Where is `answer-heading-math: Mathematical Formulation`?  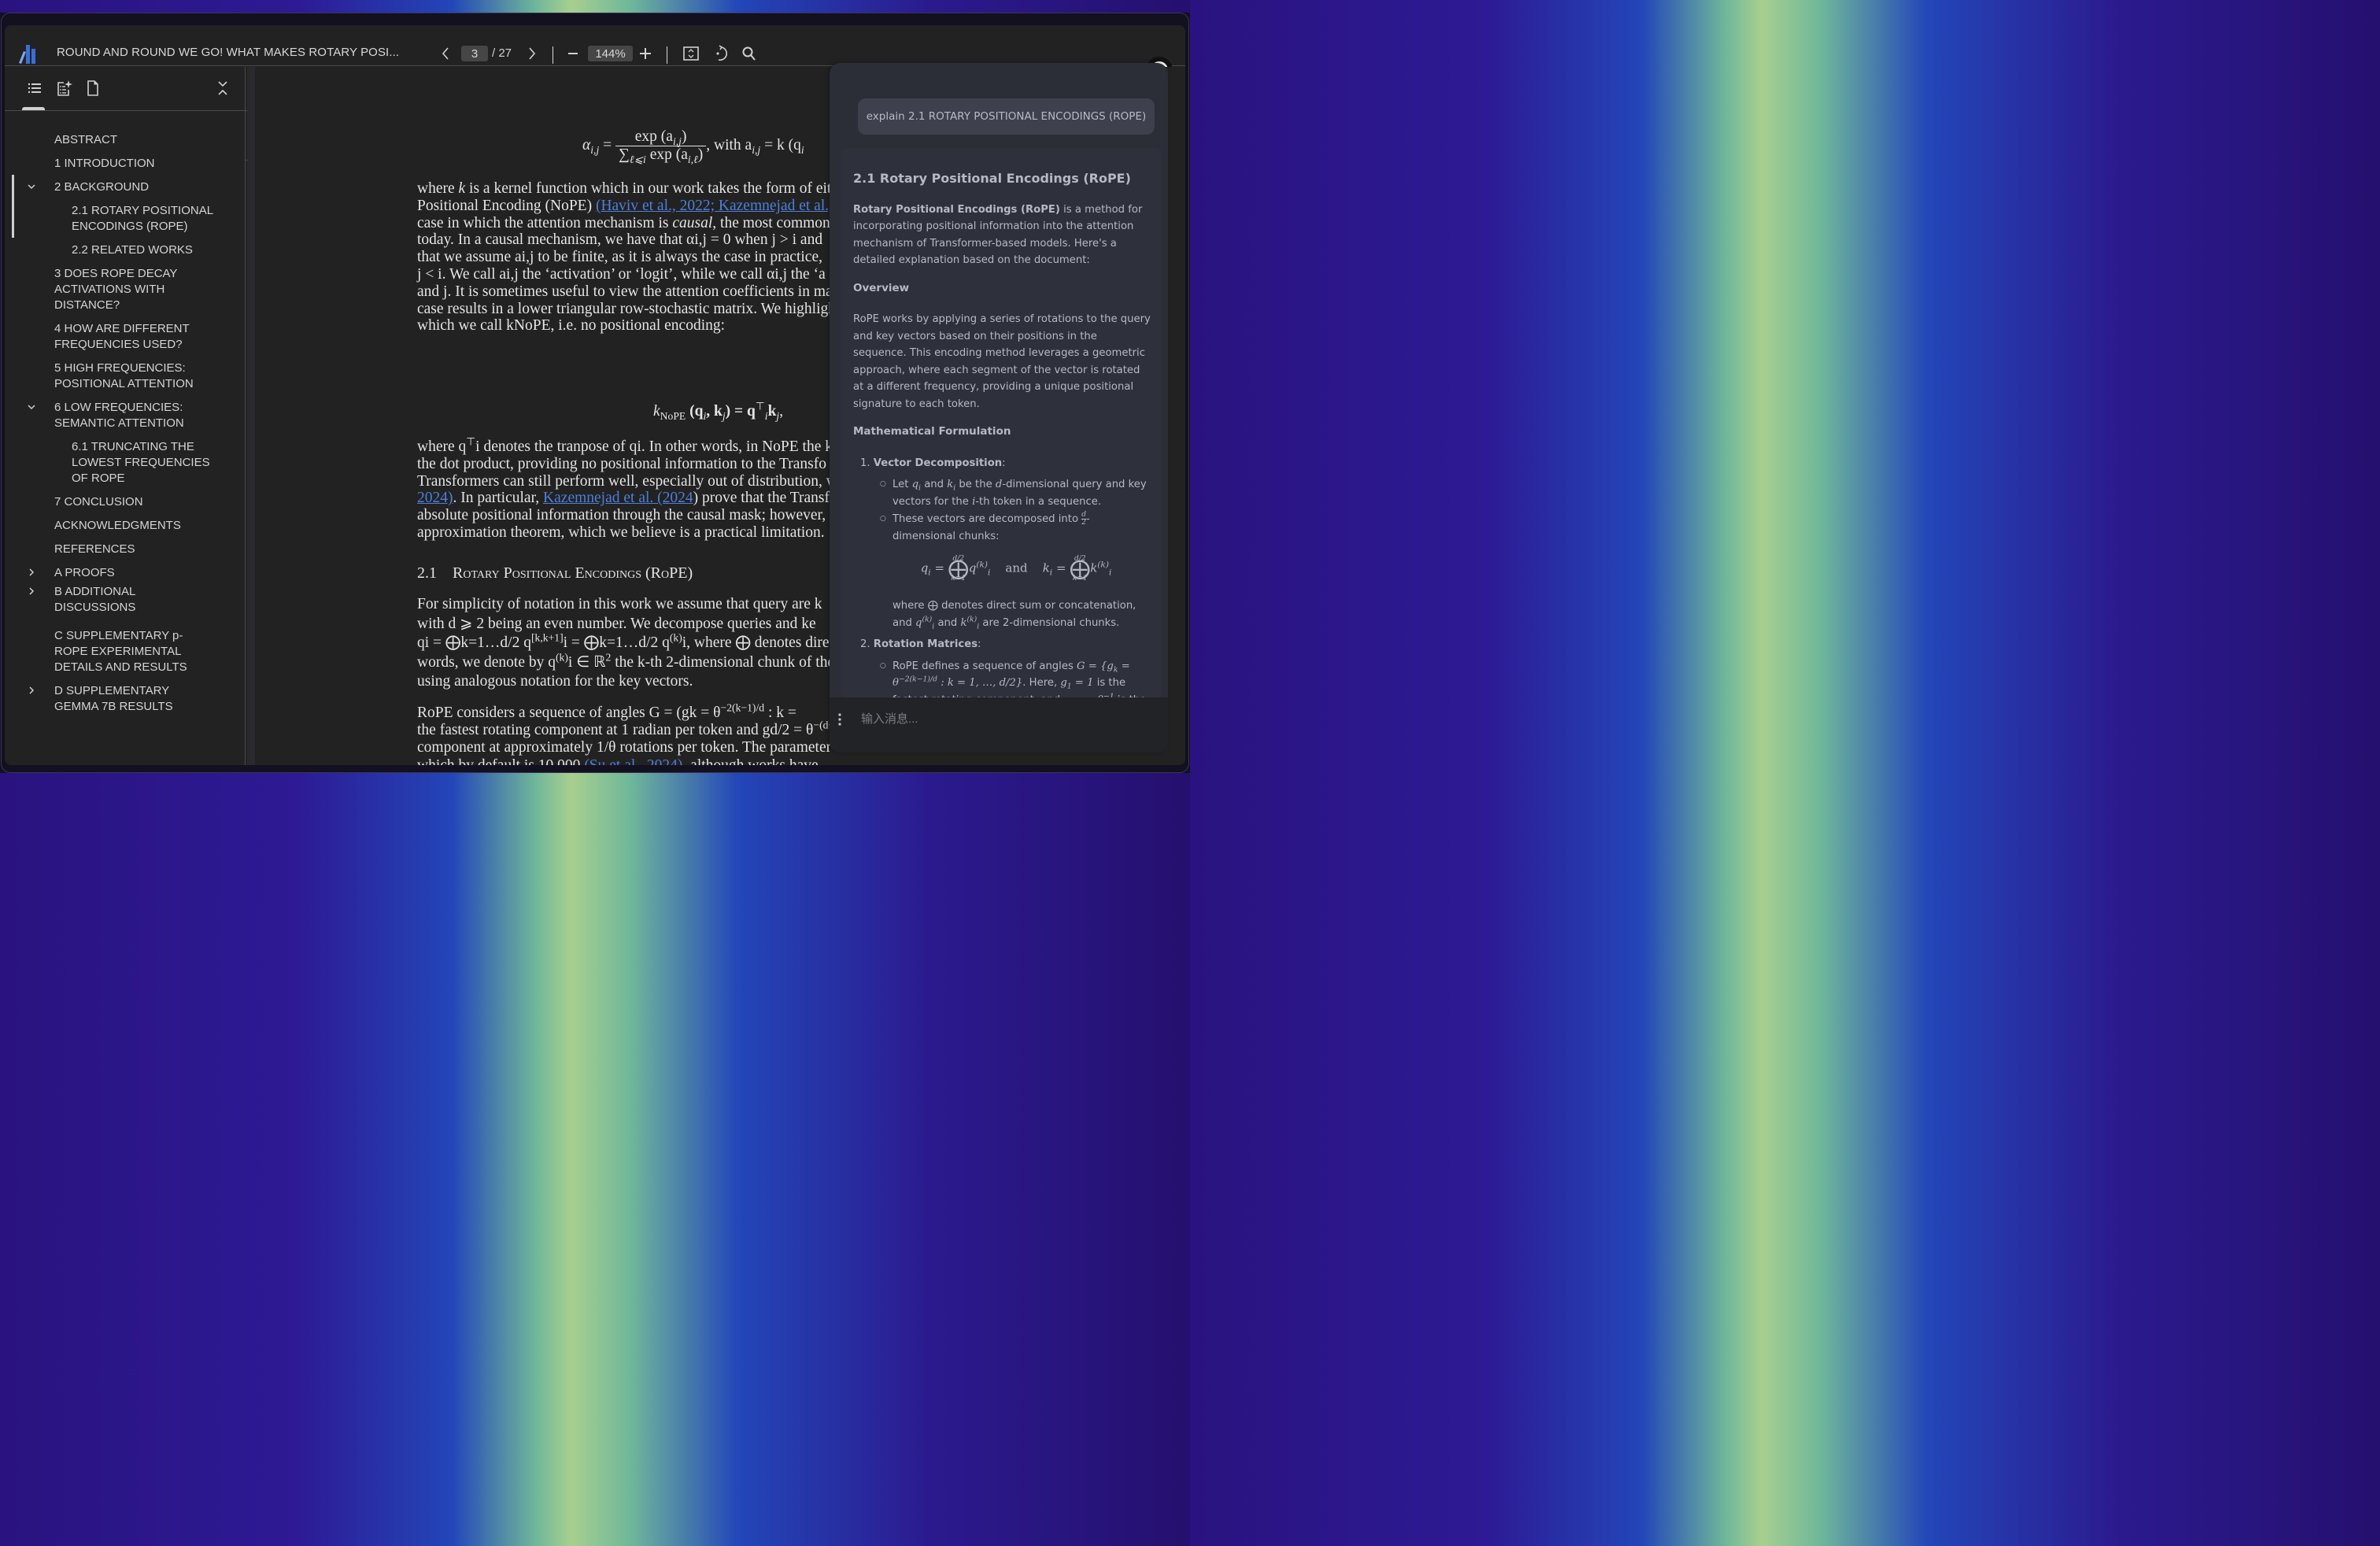
answer-heading-math: Mathematical Formulation is located at coordinates (932, 431).